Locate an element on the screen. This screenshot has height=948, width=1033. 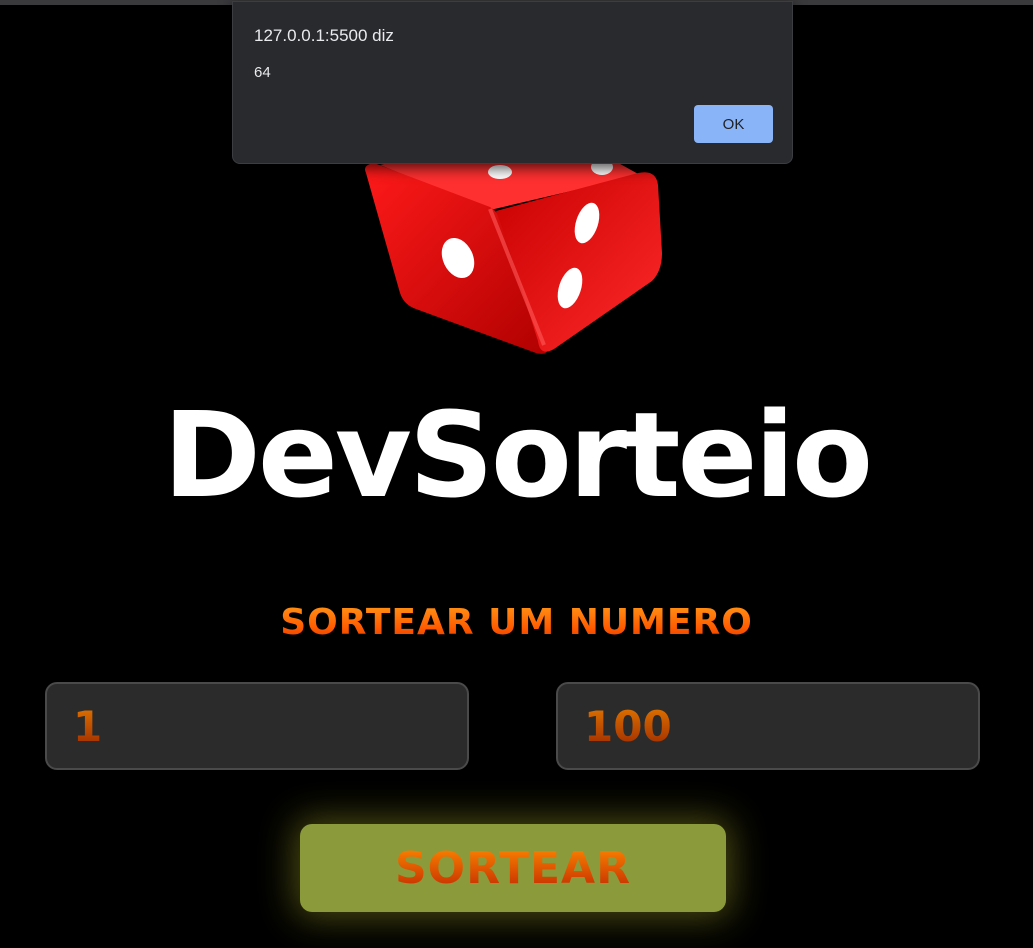
page-heading: SORTEAR UM NUMERO is located at coordinates (516, 623).